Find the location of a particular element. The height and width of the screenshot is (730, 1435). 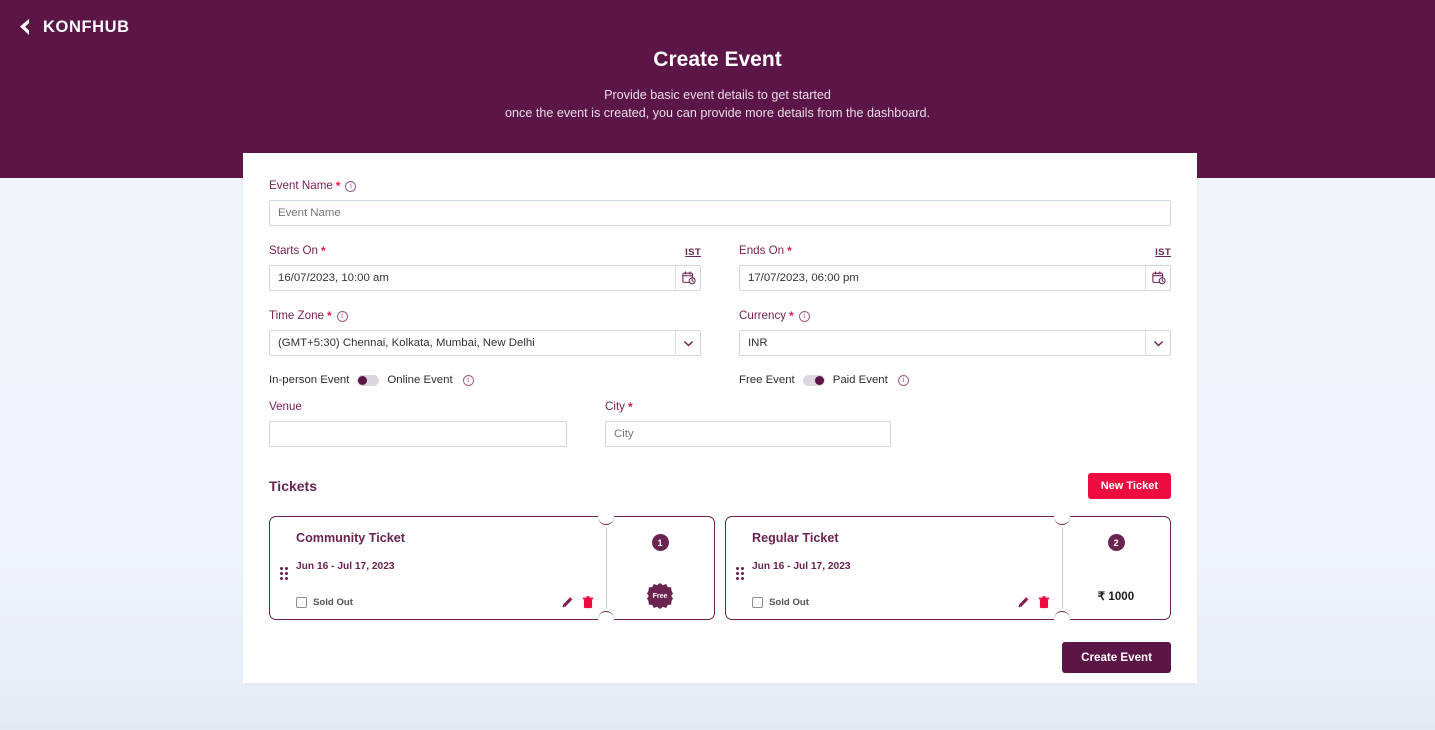

ticket-name: Community Ticket is located at coordinates (350, 538).